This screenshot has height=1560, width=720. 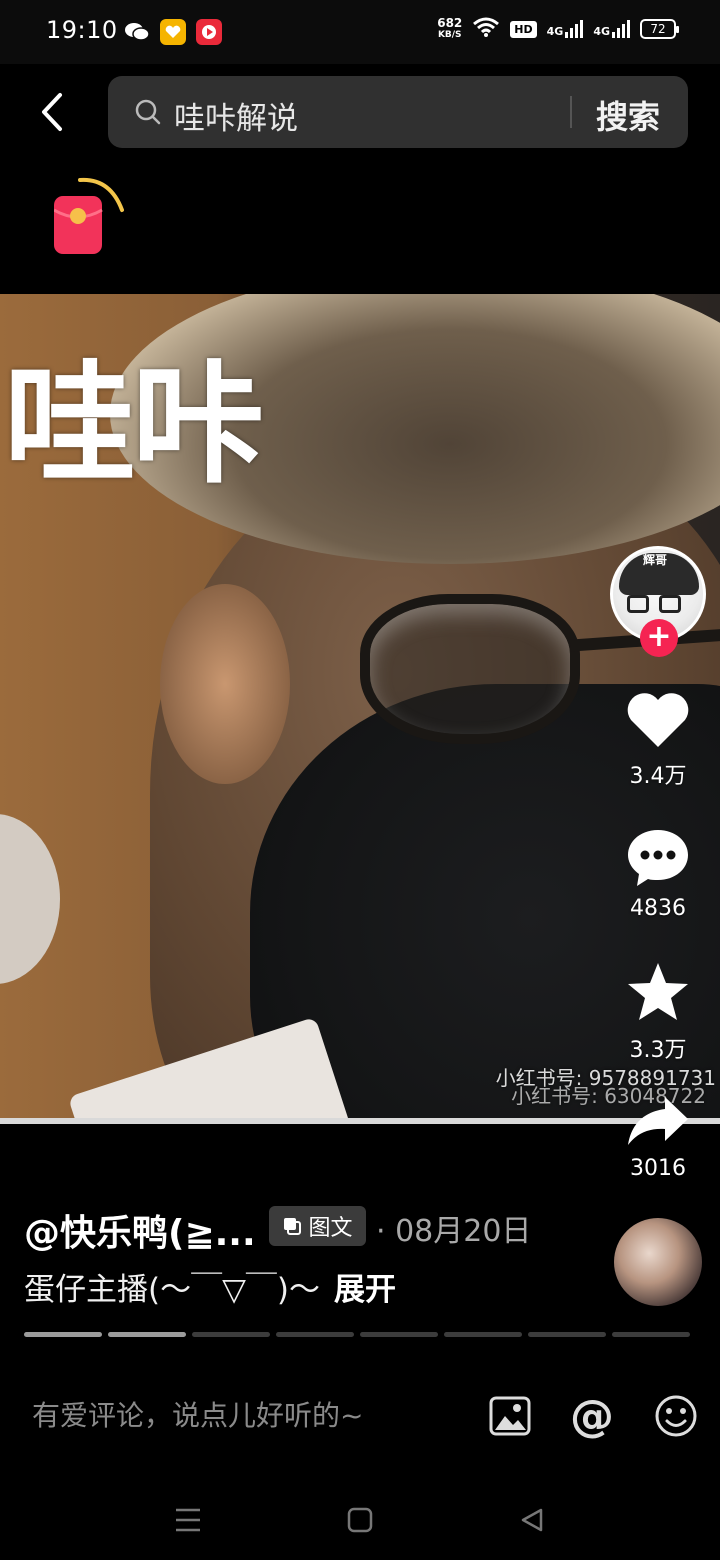 What do you see at coordinates (571, 112) in the screenshot?
I see `search-divider` at bounding box center [571, 112].